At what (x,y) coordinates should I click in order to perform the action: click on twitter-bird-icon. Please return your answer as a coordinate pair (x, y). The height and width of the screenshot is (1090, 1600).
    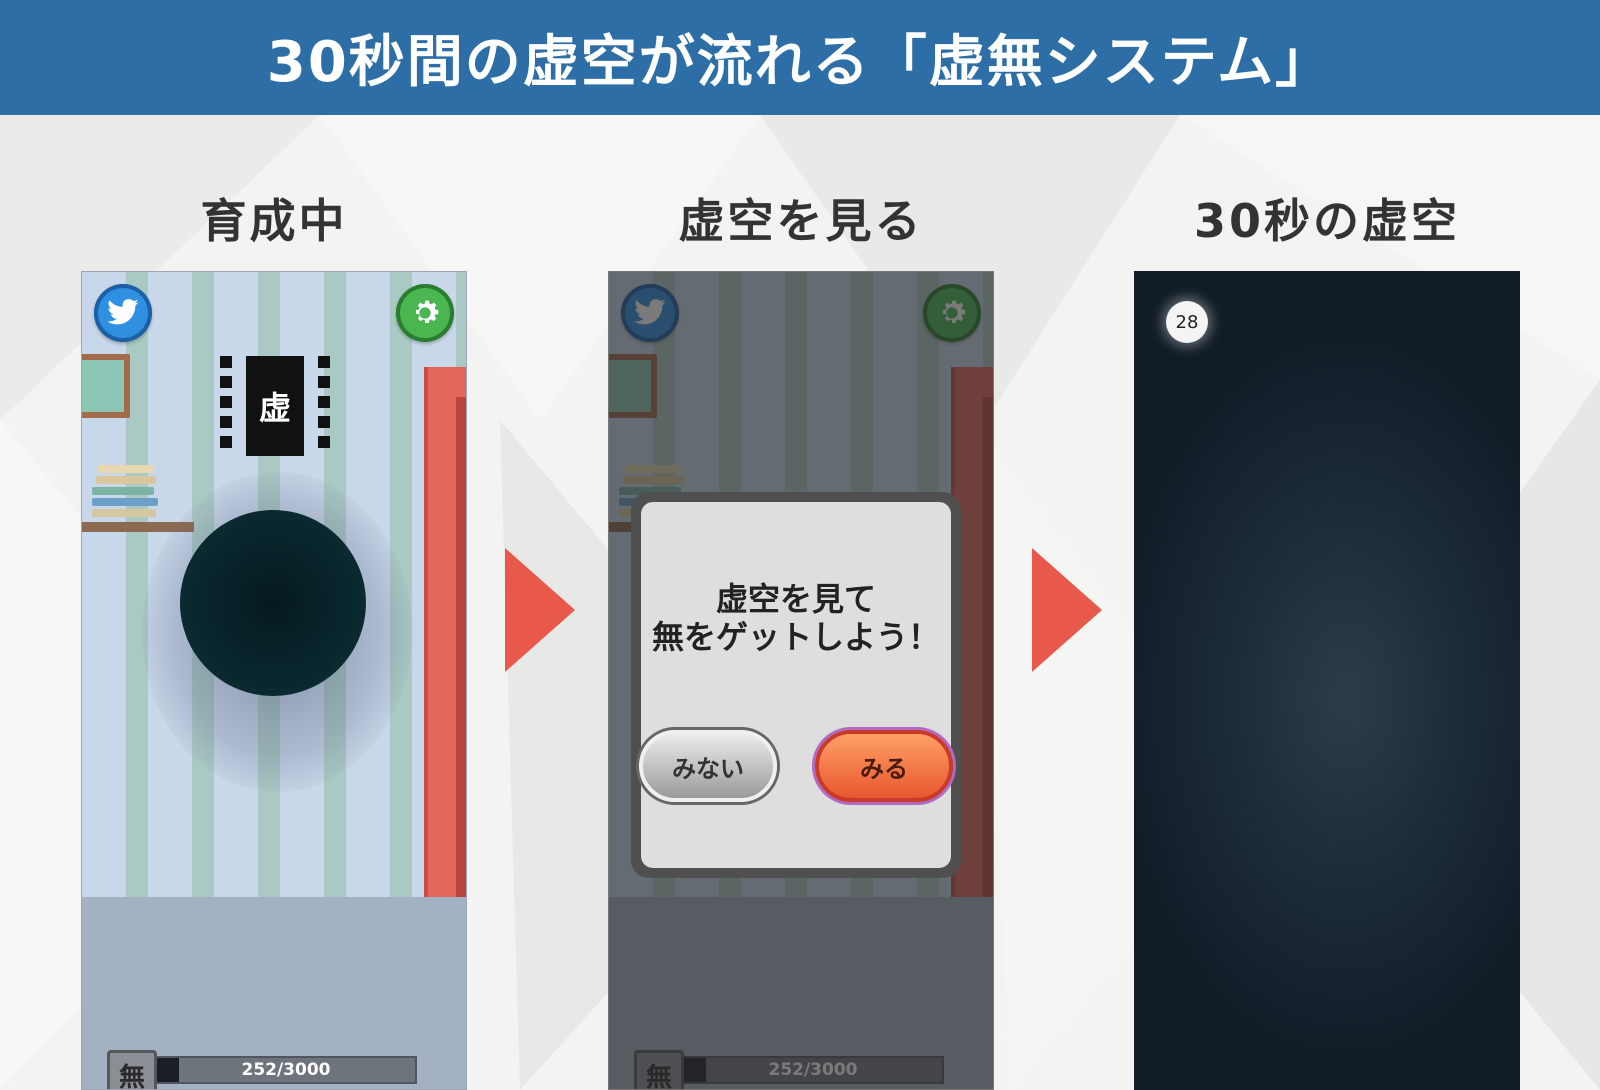
    Looking at the image, I should click on (123, 312).